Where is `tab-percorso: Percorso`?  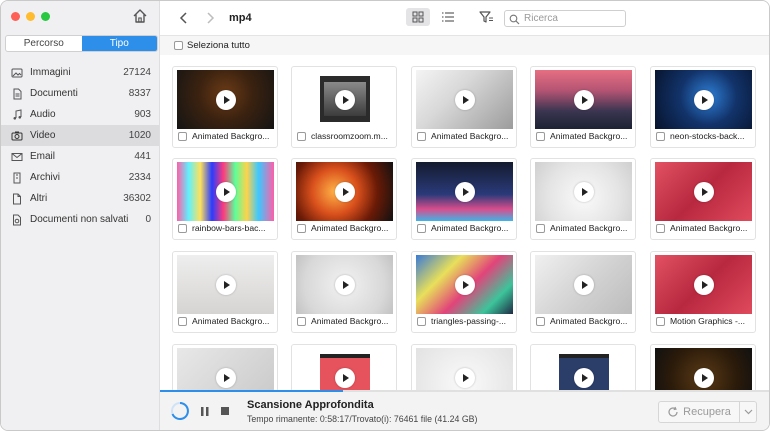 tab-percorso: Percorso is located at coordinates (44, 43).